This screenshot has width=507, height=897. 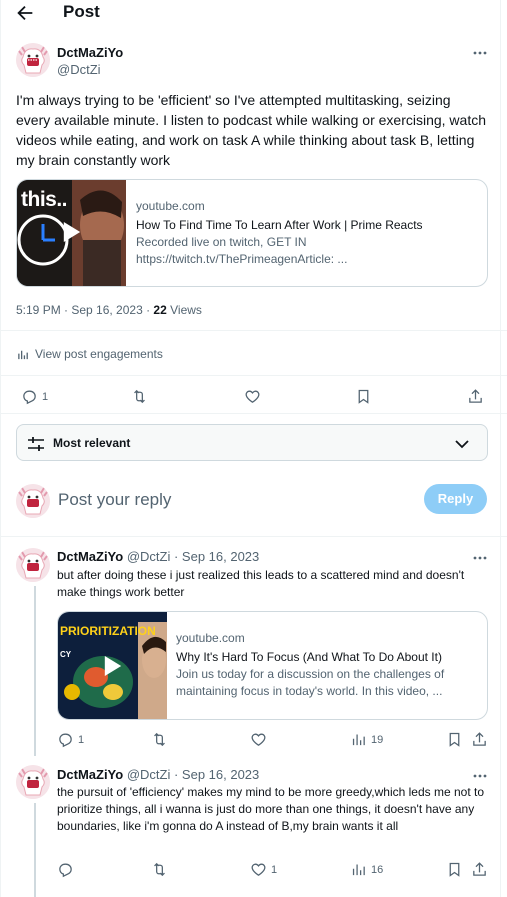 I want to click on views-count: 22, so click(x=160, y=310).